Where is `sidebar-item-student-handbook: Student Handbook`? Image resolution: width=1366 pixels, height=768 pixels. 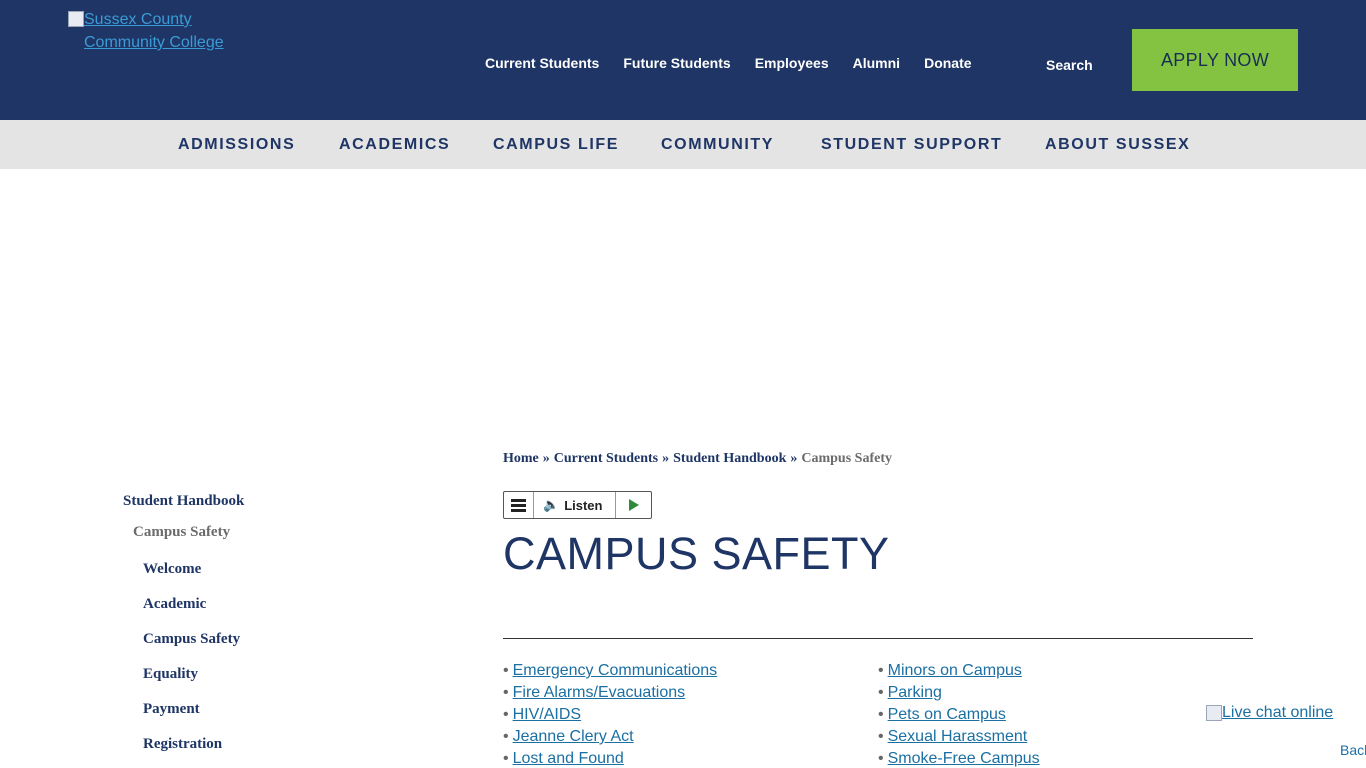 sidebar-item-student-handbook: Student Handbook is located at coordinates (183, 501).